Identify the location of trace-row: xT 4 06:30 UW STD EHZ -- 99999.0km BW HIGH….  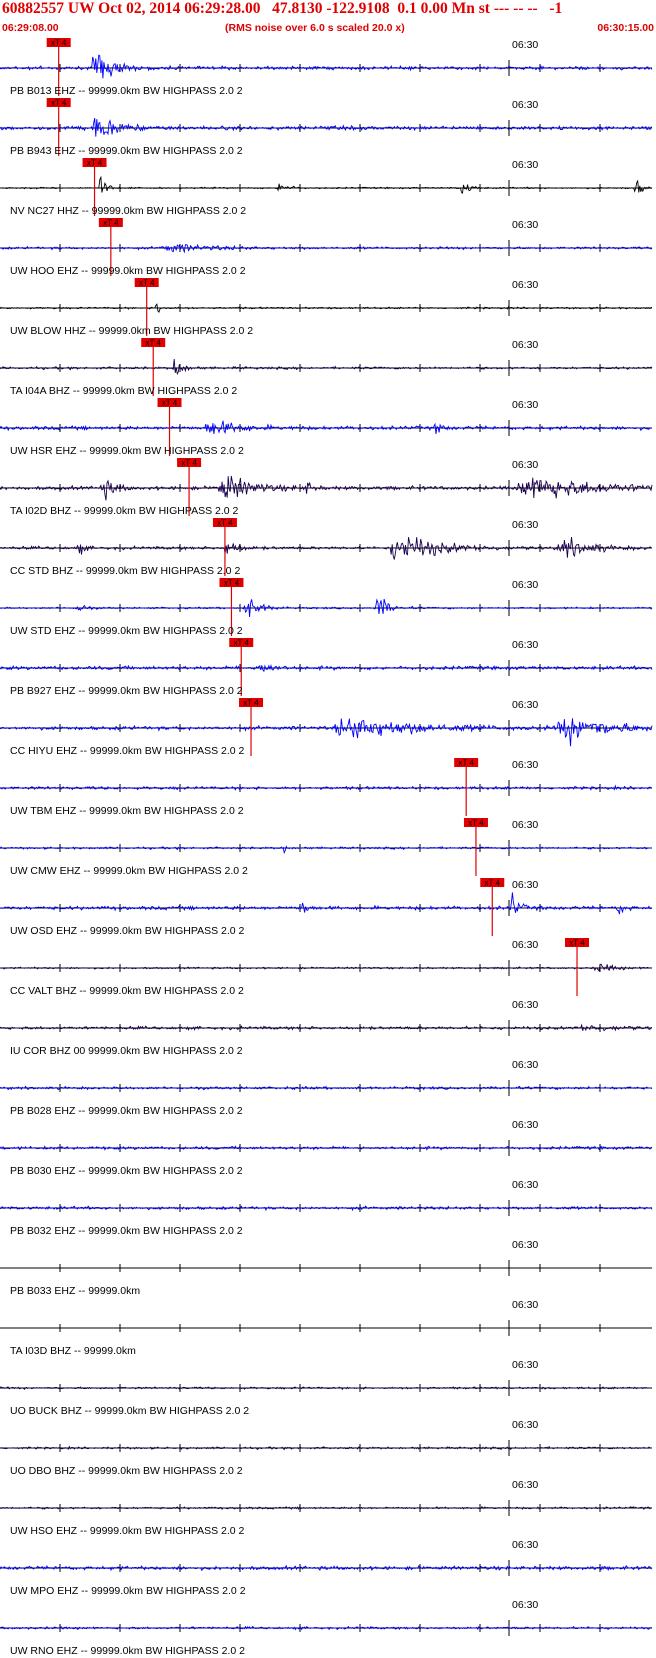
(326, 607).